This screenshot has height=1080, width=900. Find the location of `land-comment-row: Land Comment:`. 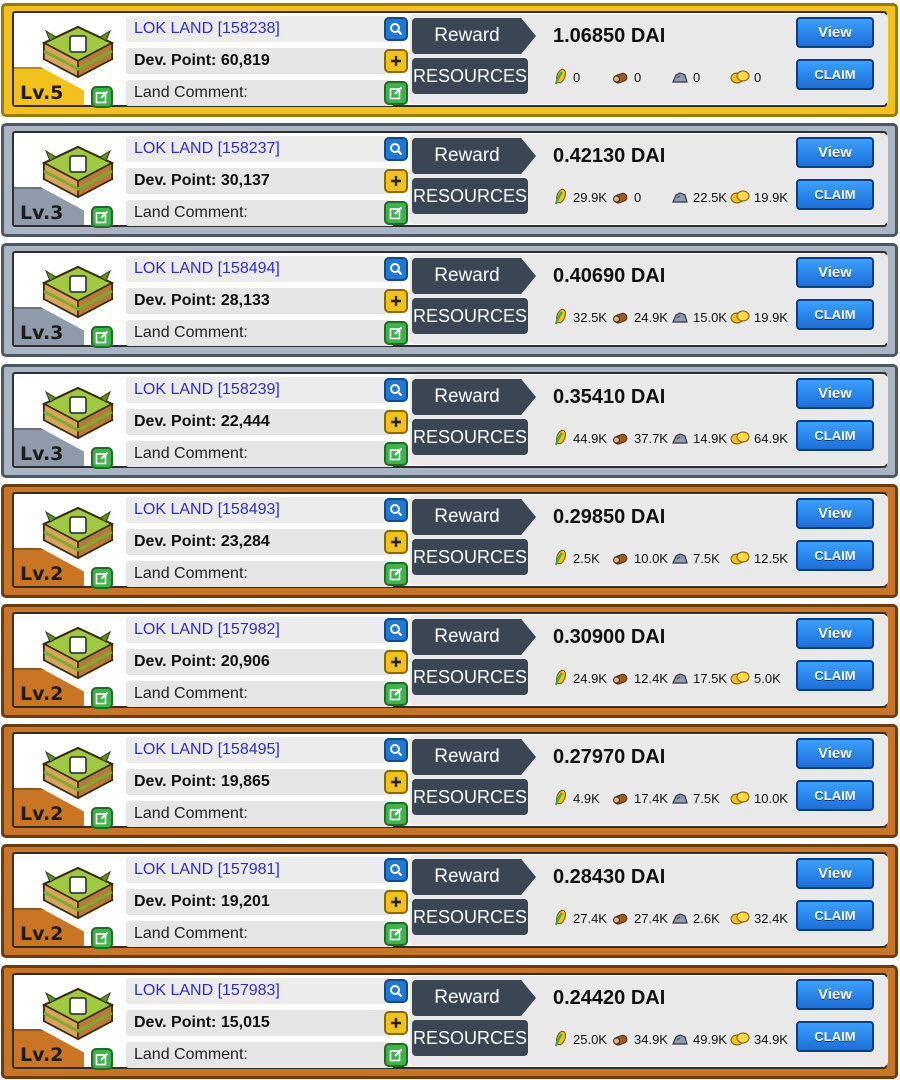

land-comment-row: Land Comment: is located at coordinates (267, 213).